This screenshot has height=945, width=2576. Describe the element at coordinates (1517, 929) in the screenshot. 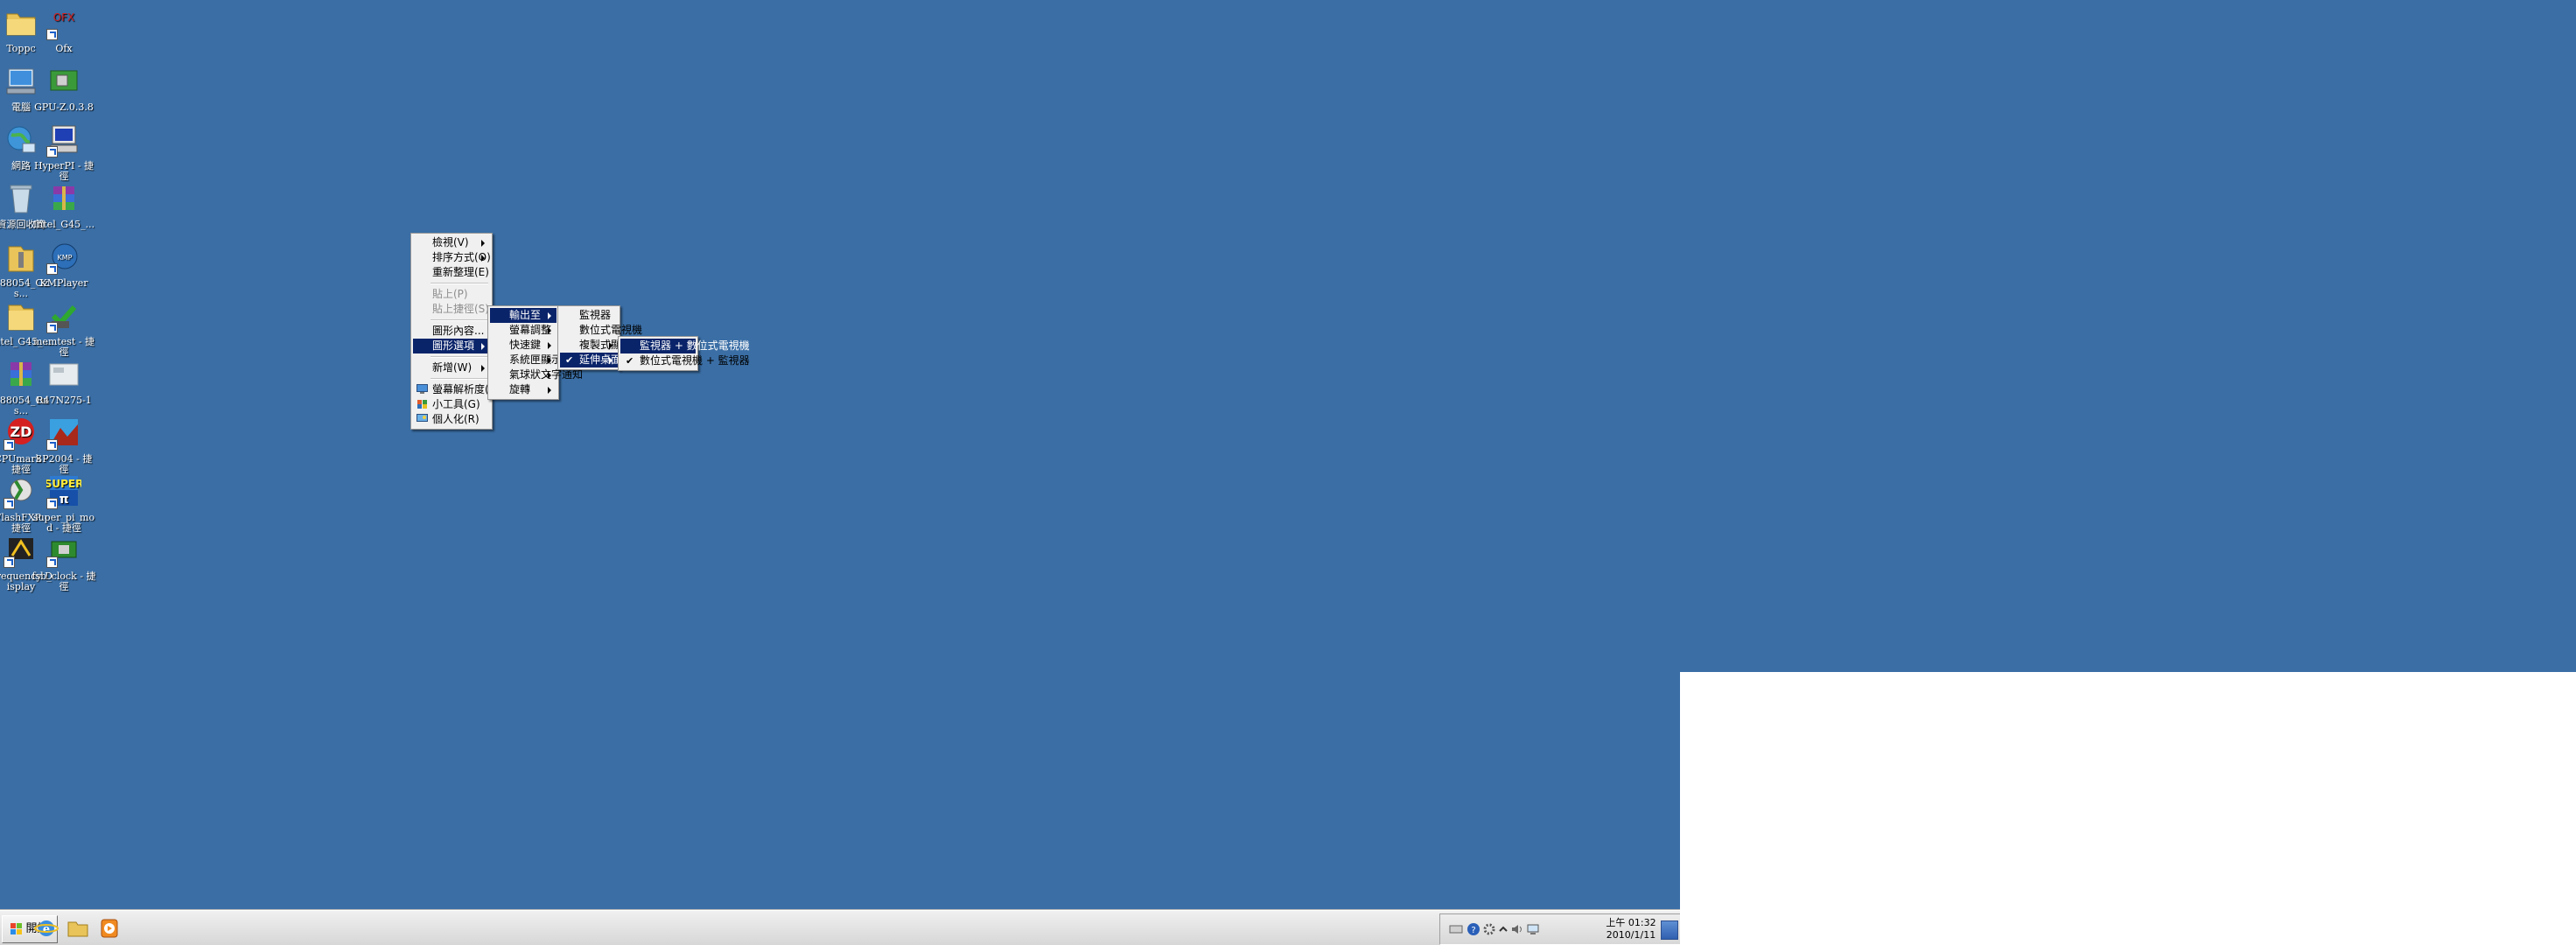

I see `speaker-icon` at that location.